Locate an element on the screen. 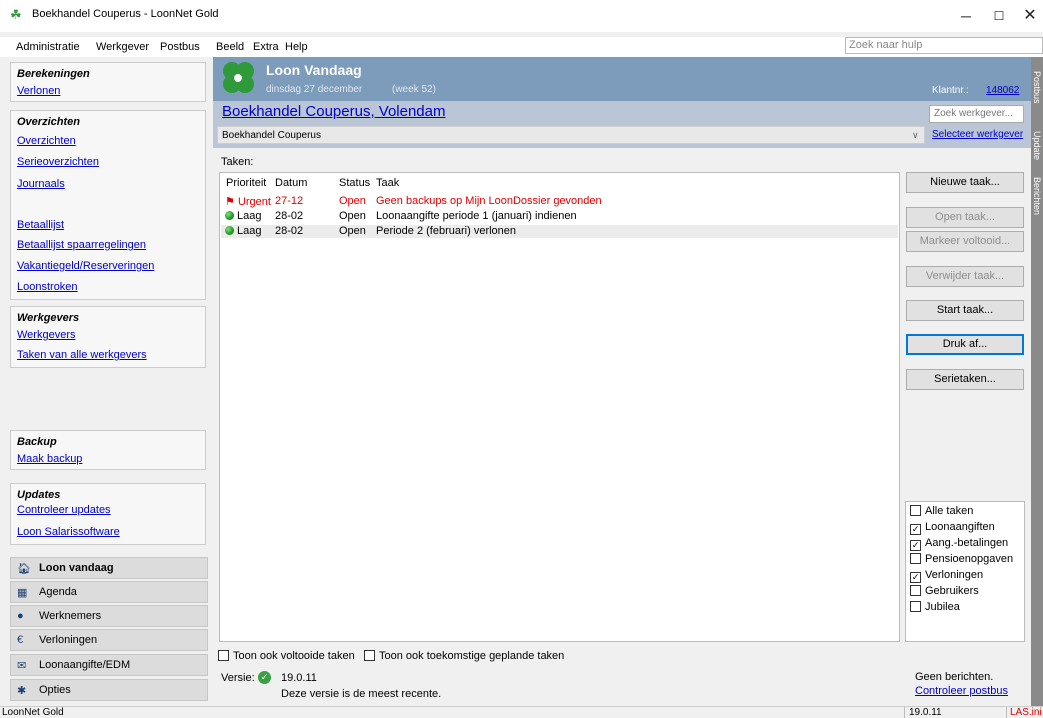 The image size is (1043, 718). link-loon-salarissoftware: Loon Salarissoftware is located at coordinates (68, 532).